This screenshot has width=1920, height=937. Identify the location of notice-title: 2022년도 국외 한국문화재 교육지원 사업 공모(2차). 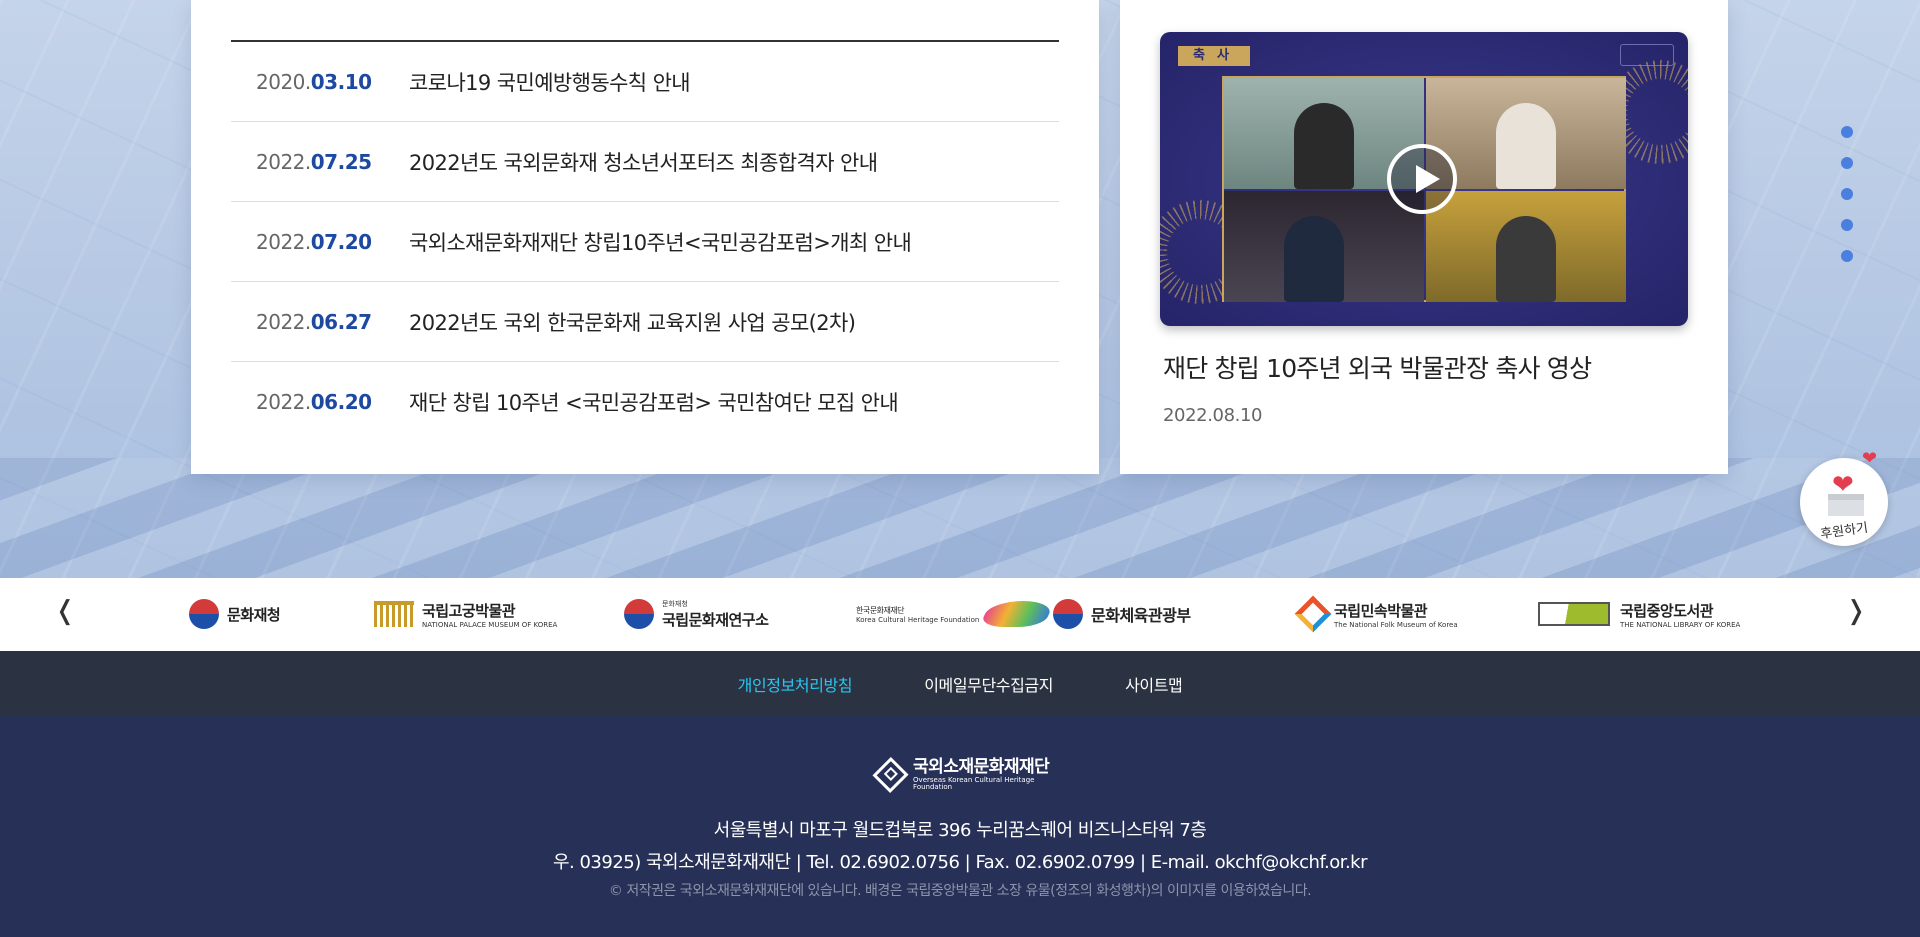
(632, 322).